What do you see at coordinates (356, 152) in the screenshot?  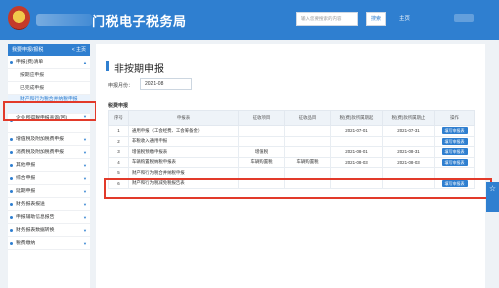 I see `cell-start: 2021-08-01` at bounding box center [356, 152].